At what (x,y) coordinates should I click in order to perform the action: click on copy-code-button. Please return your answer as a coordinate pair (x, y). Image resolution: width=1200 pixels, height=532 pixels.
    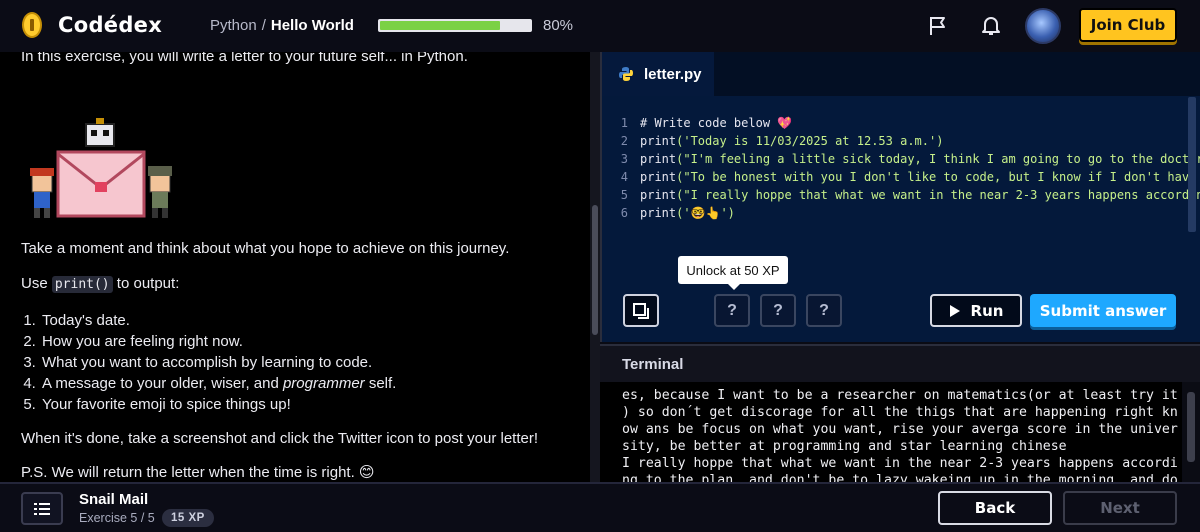
    Looking at the image, I should click on (641, 310).